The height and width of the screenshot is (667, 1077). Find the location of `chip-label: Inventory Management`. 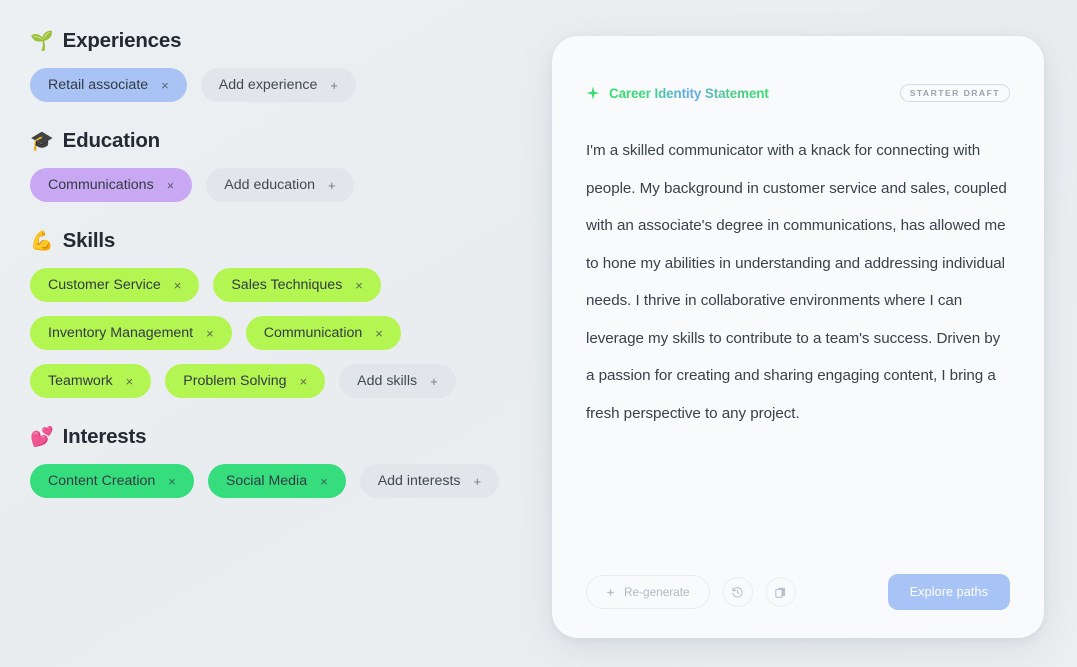

chip-label: Inventory Management is located at coordinates (121, 333).